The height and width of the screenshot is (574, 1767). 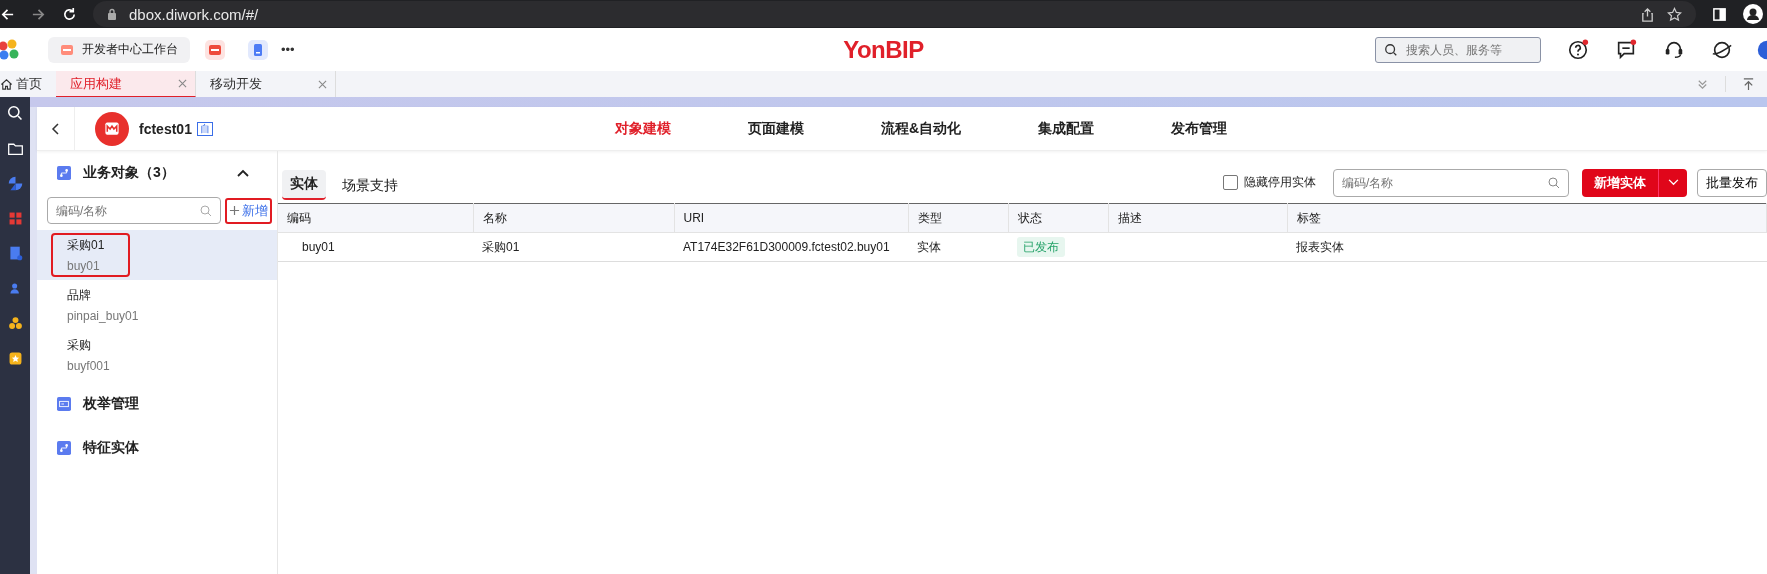 What do you see at coordinates (288, 49) in the screenshot?
I see `more-button: •••` at bounding box center [288, 49].